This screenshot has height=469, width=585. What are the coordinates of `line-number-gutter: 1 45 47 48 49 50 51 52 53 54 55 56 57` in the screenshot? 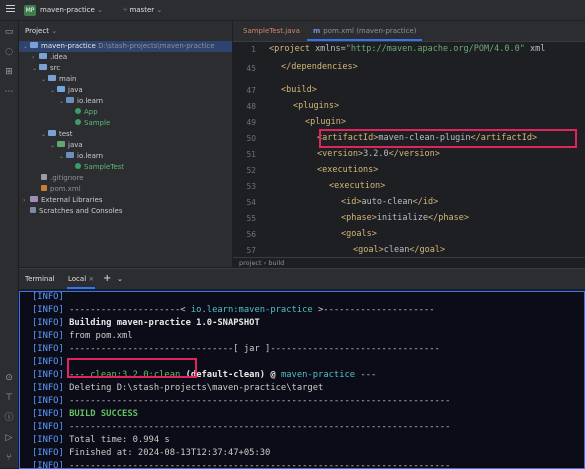 It's located at (246, 149).